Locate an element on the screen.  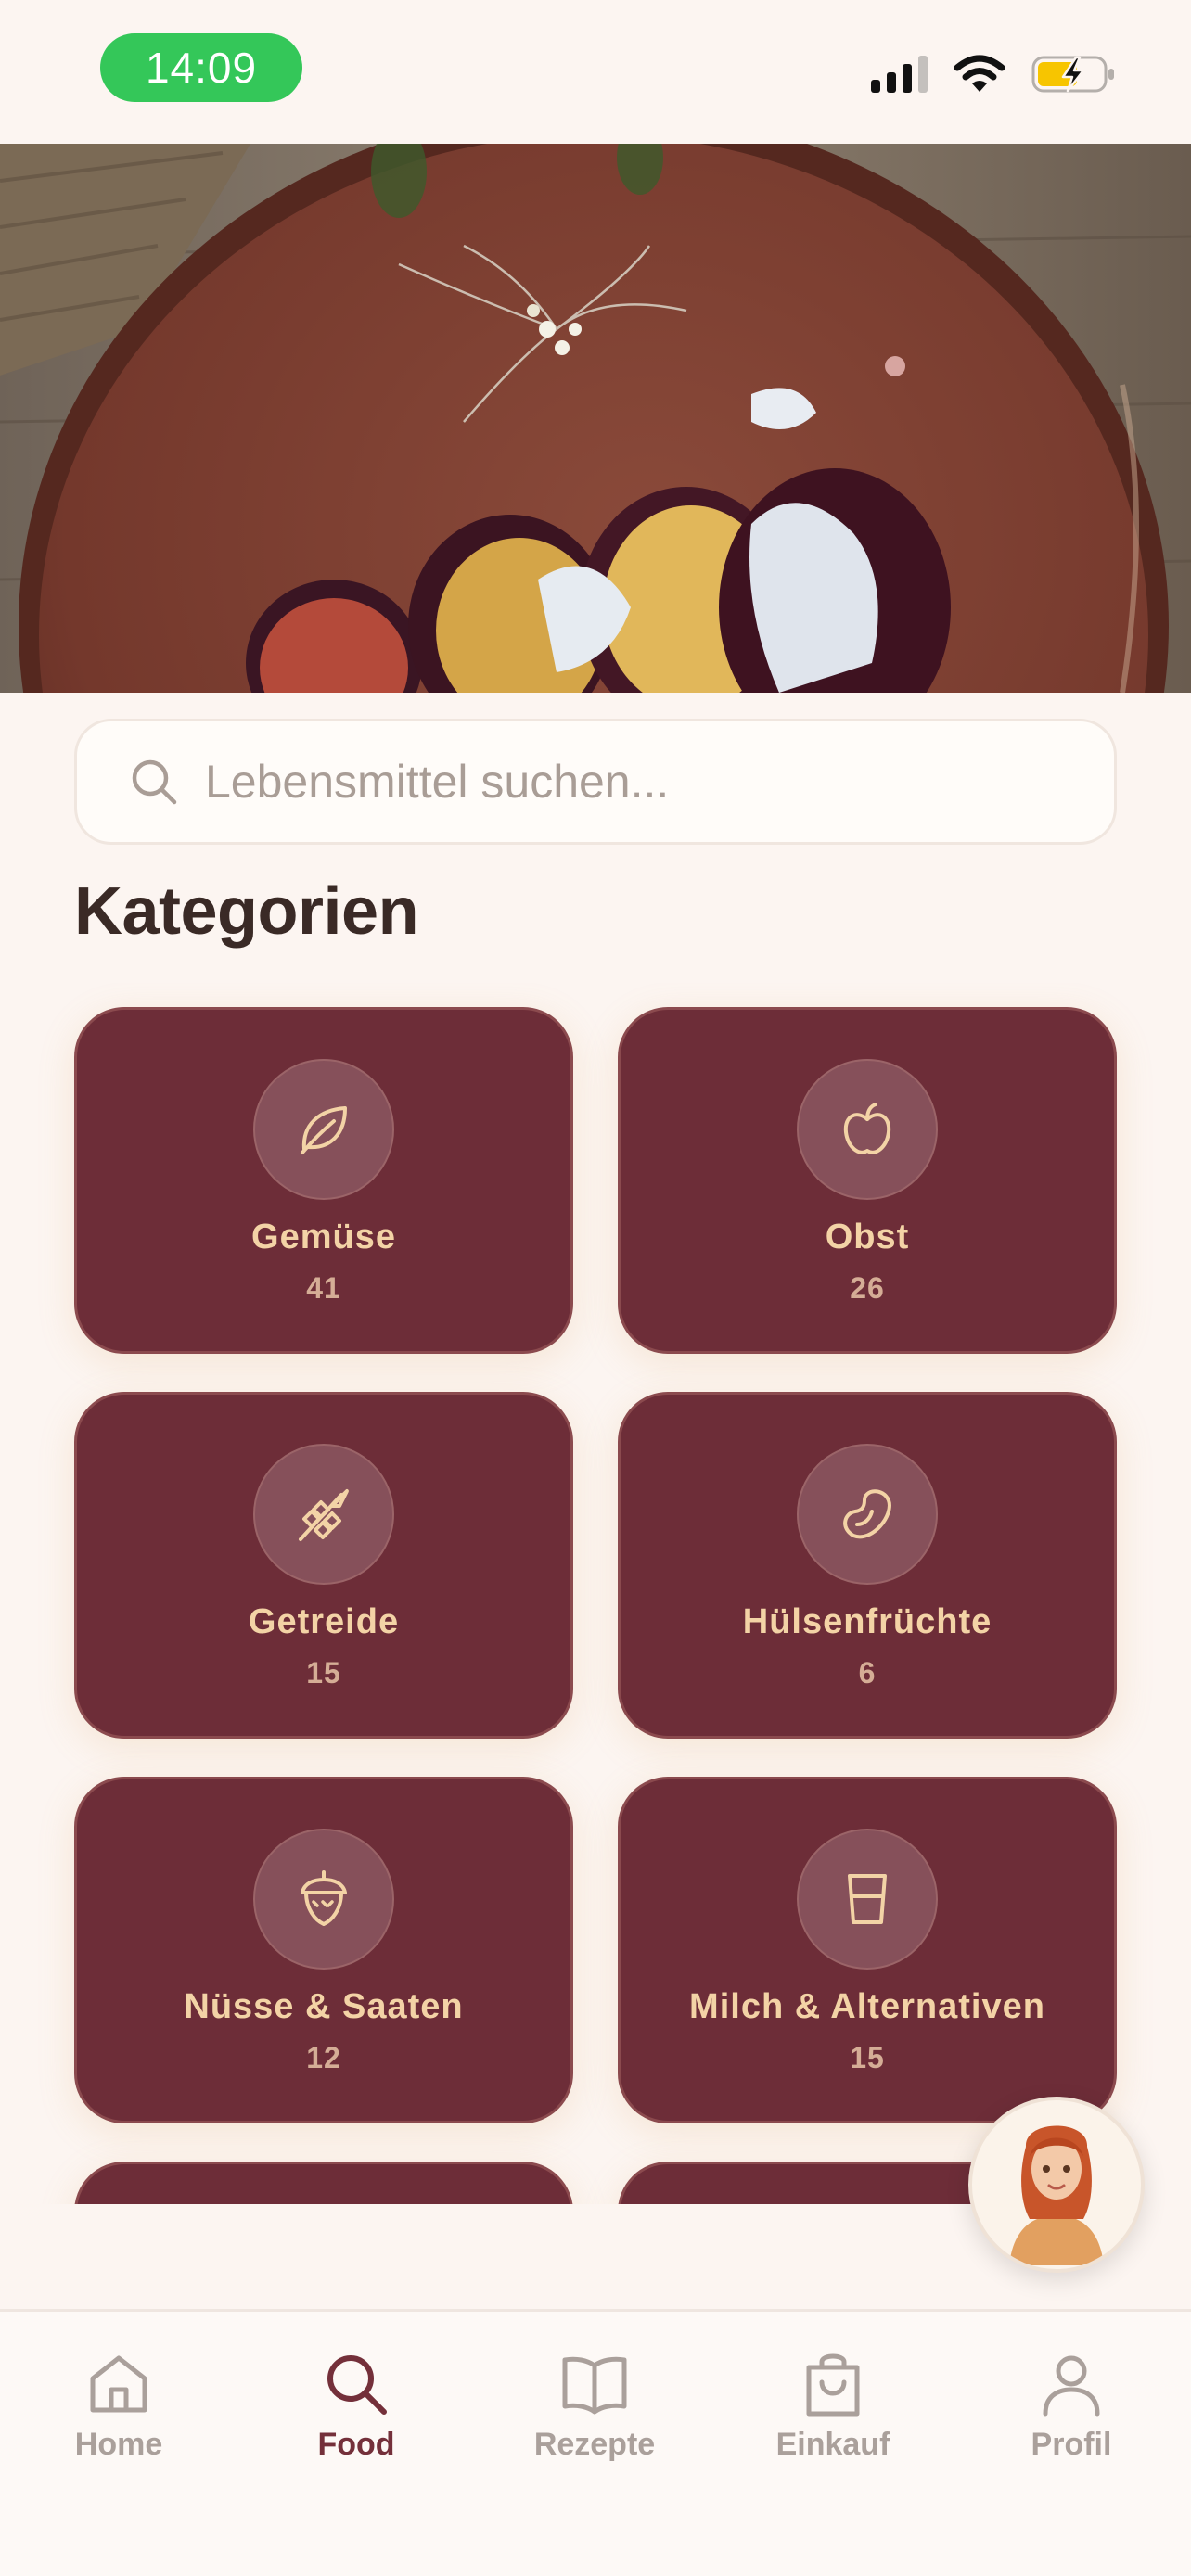
glass-icon is located at coordinates (868, 1899).